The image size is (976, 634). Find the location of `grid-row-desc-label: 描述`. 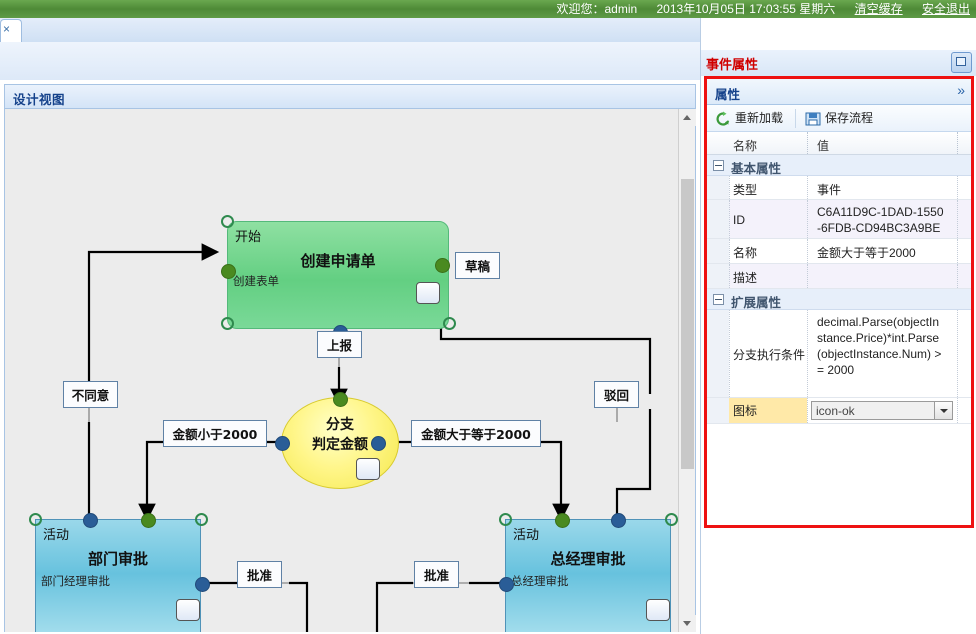

grid-row-desc-label: 描述 is located at coordinates (745, 278).